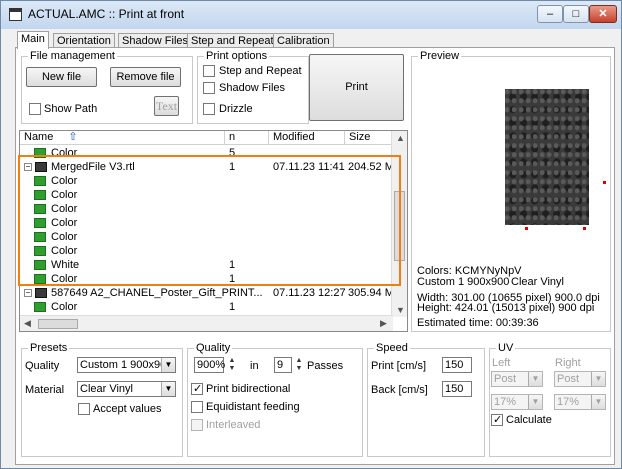  What do you see at coordinates (392, 348) in the screenshot?
I see `speed-label: Speed` at bounding box center [392, 348].